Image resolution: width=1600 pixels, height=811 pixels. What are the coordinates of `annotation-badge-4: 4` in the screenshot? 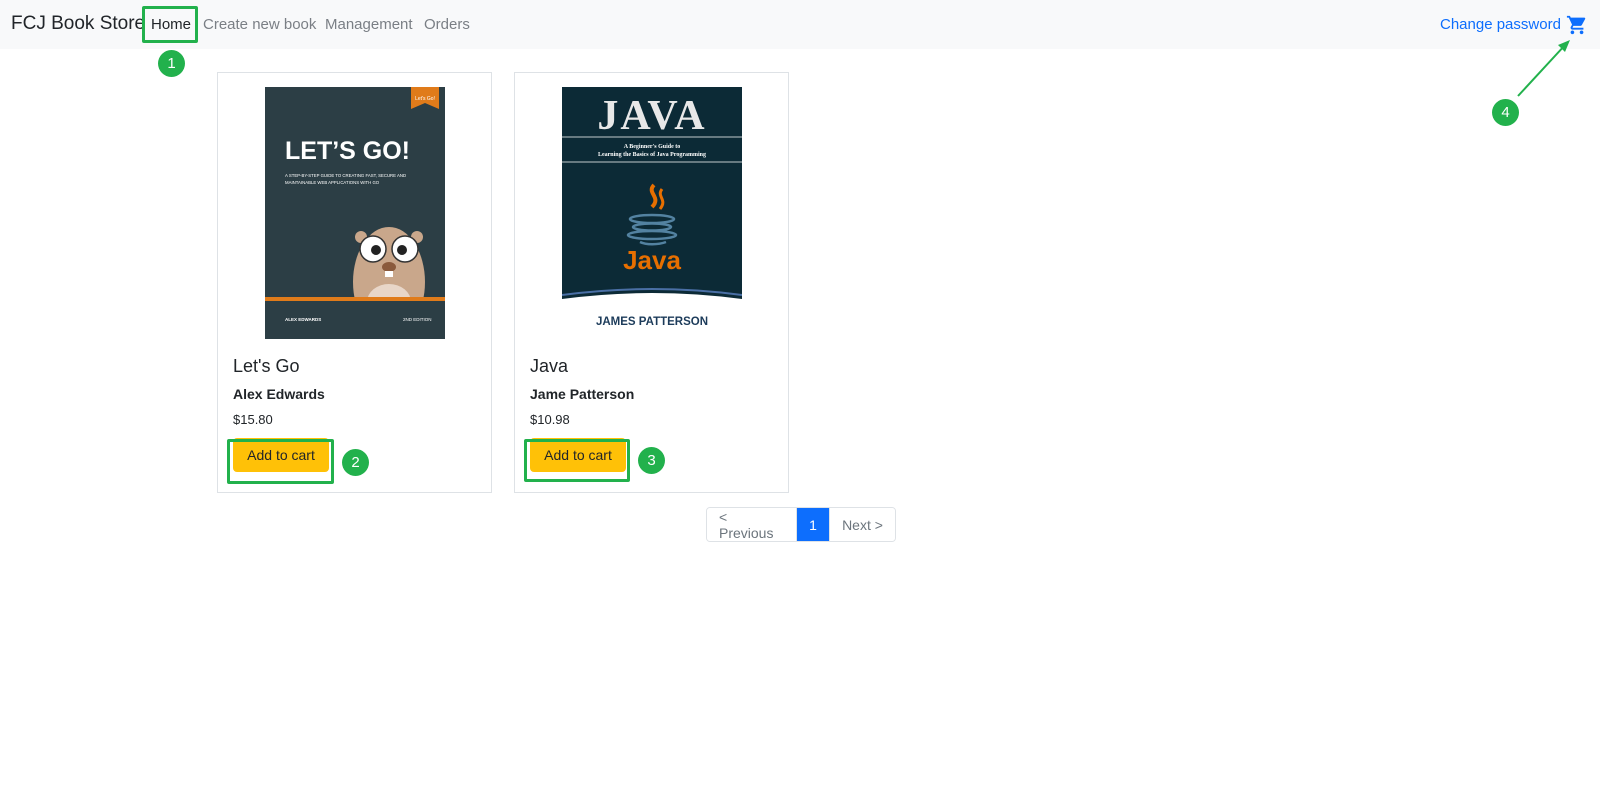 It's located at (1505, 112).